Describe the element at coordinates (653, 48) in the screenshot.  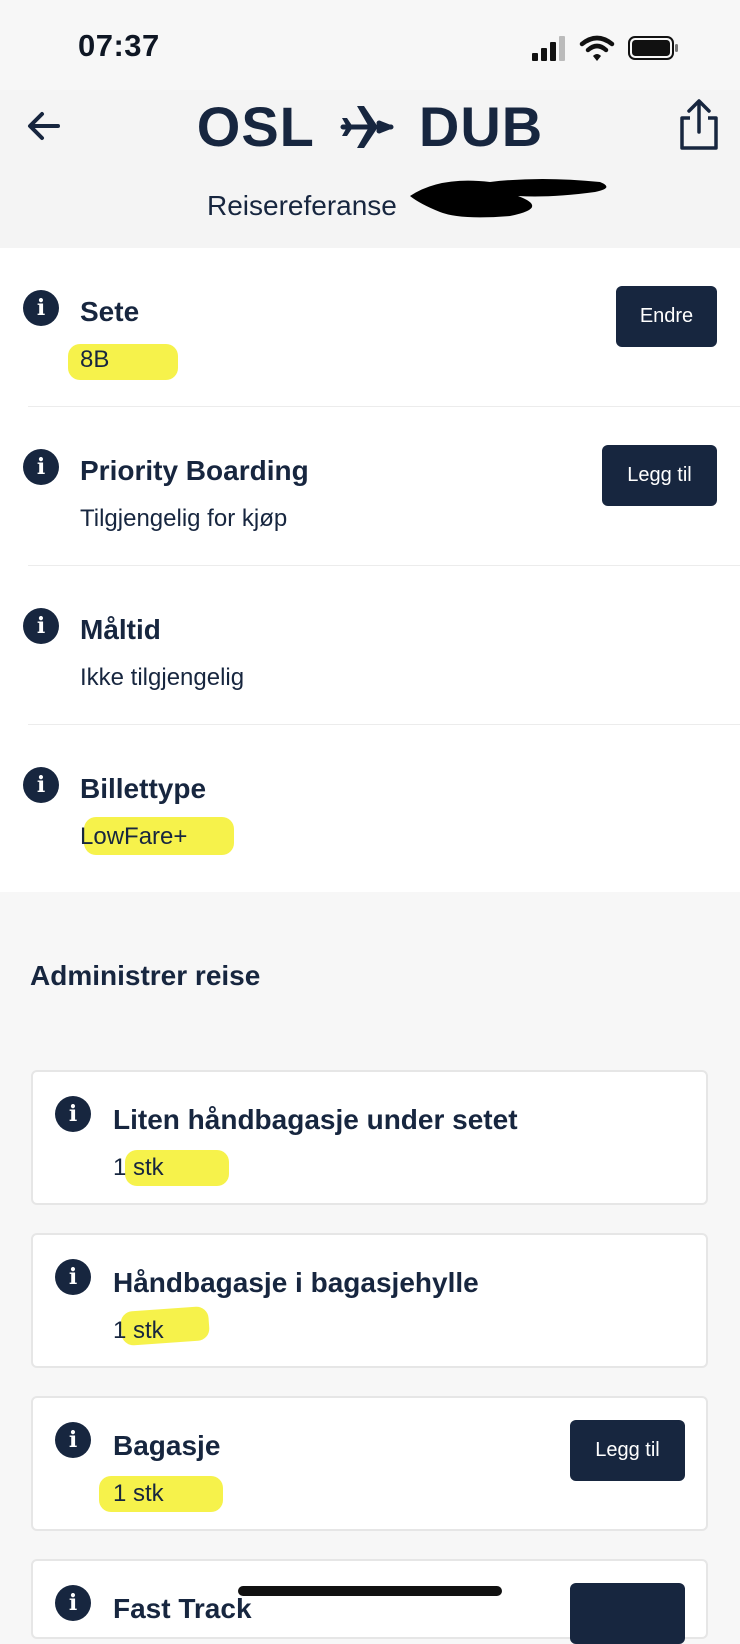
I see `battery-icon` at that location.